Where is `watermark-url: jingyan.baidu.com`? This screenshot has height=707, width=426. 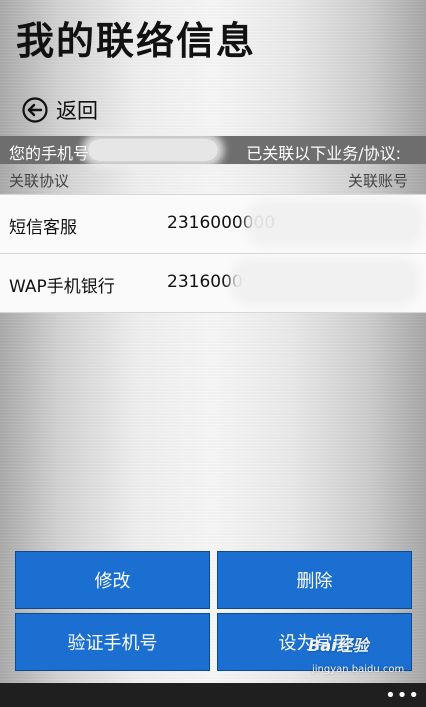 watermark-url: jingyan.baidu.com is located at coordinates (358, 669).